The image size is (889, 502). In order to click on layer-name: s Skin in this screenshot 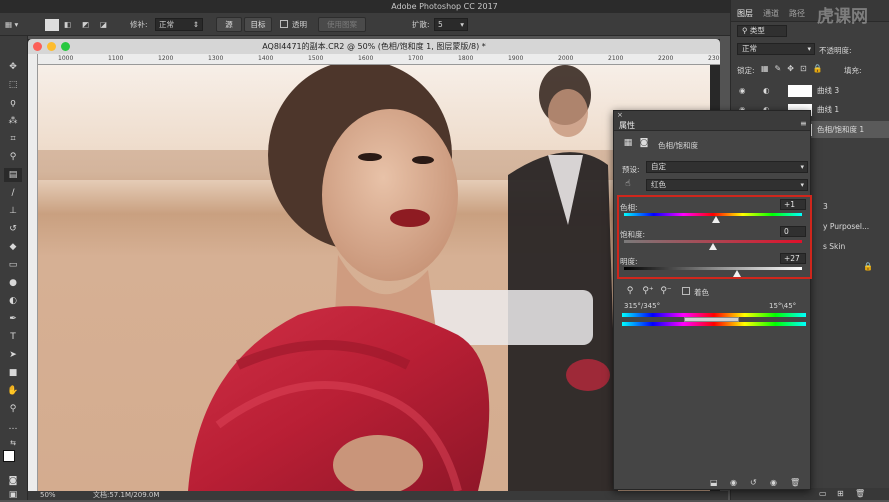, I will do `click(834, 246)`.